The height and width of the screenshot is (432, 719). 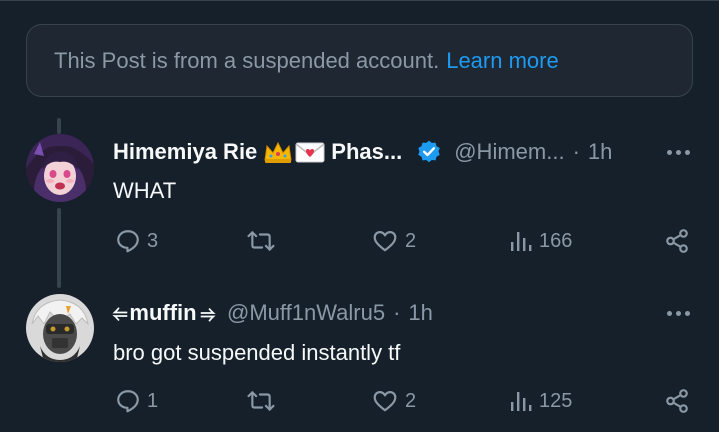 I want to click on views-count: 166, so click(x=556, y=240).